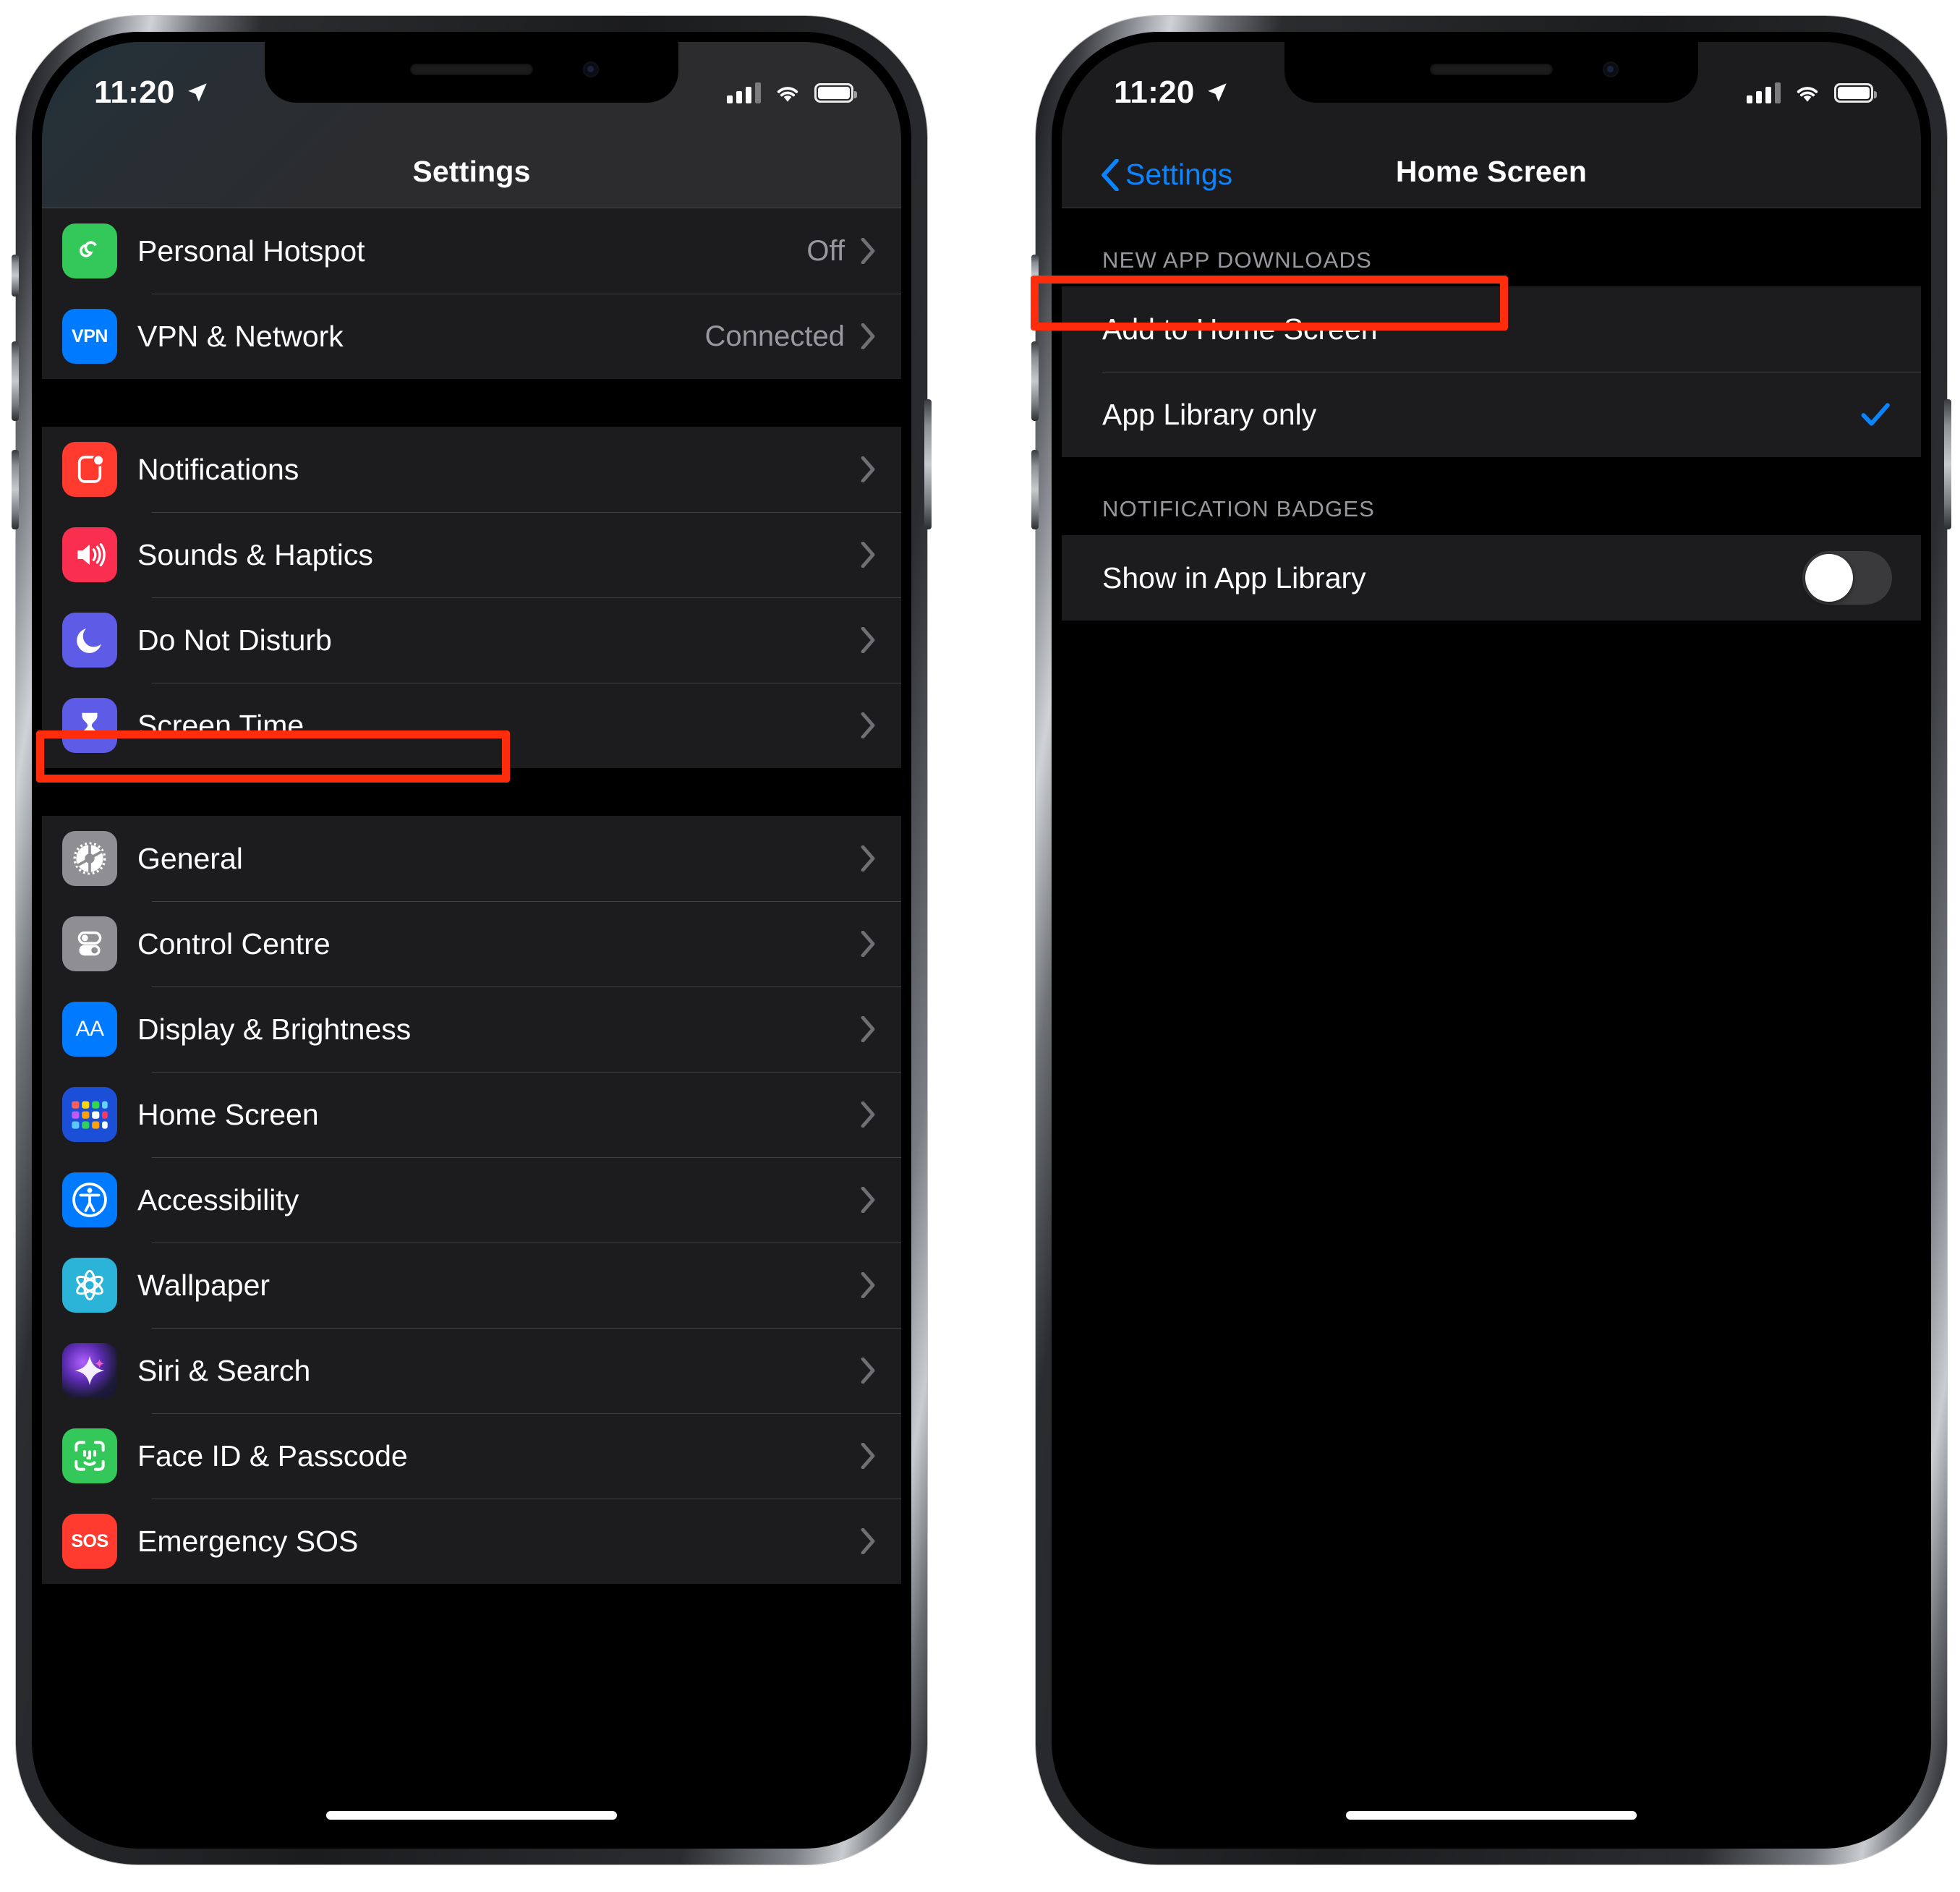 The image size is (1960, 1892). Describe the element at coordinates (89, 1370) in the screenshot. I see `siri-icon` at that location.